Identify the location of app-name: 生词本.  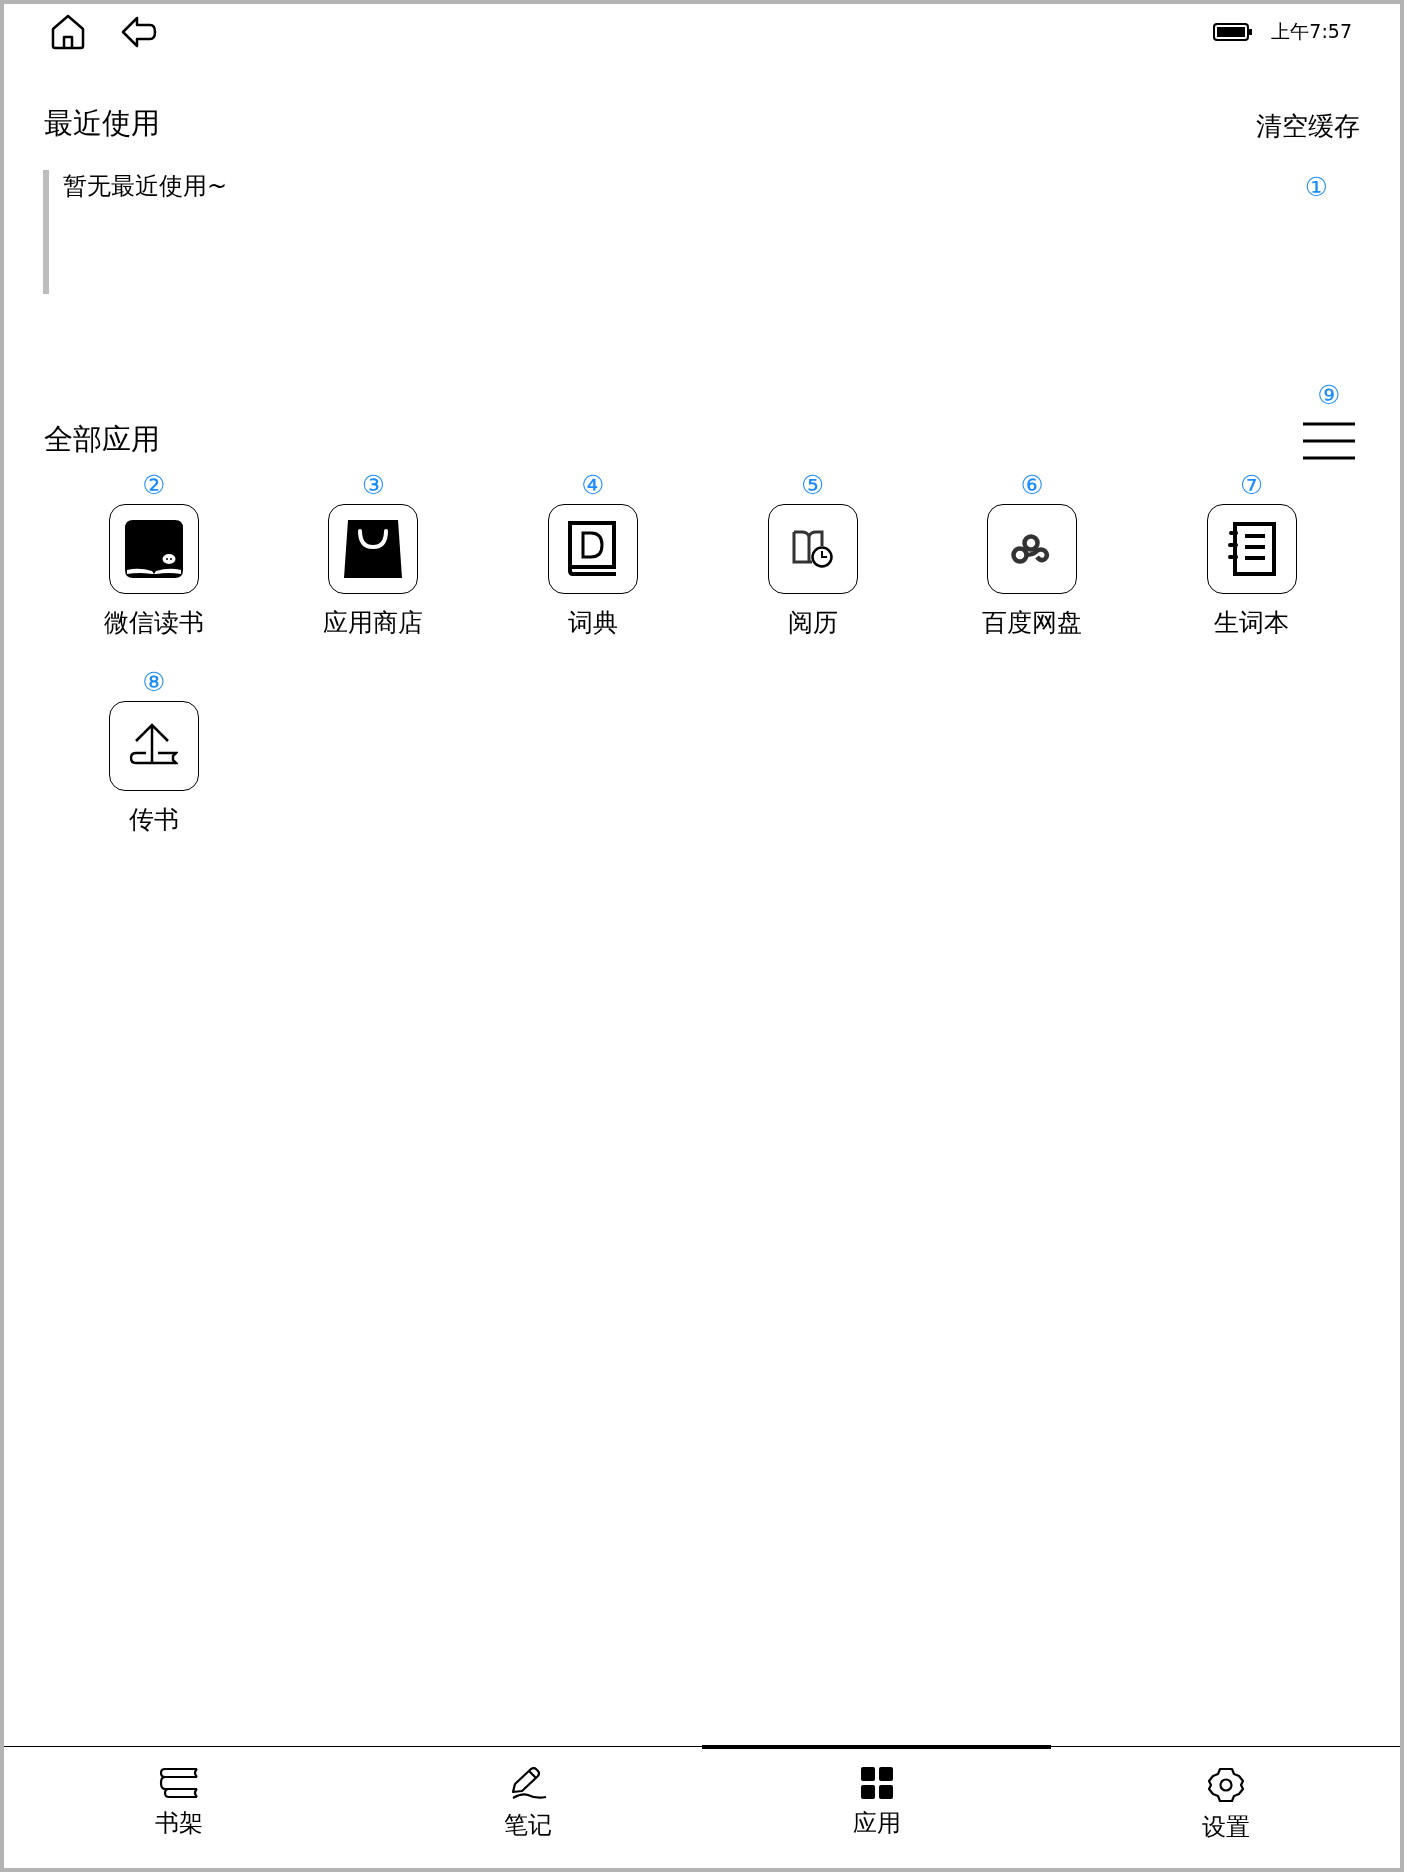
(1252, 623).